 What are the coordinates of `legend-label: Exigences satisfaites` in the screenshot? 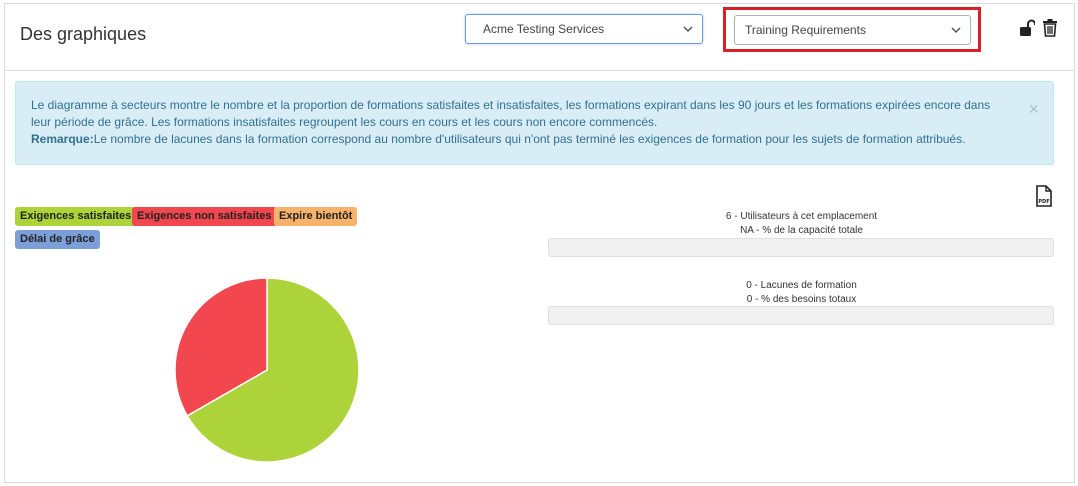 It's located at (76, 216).